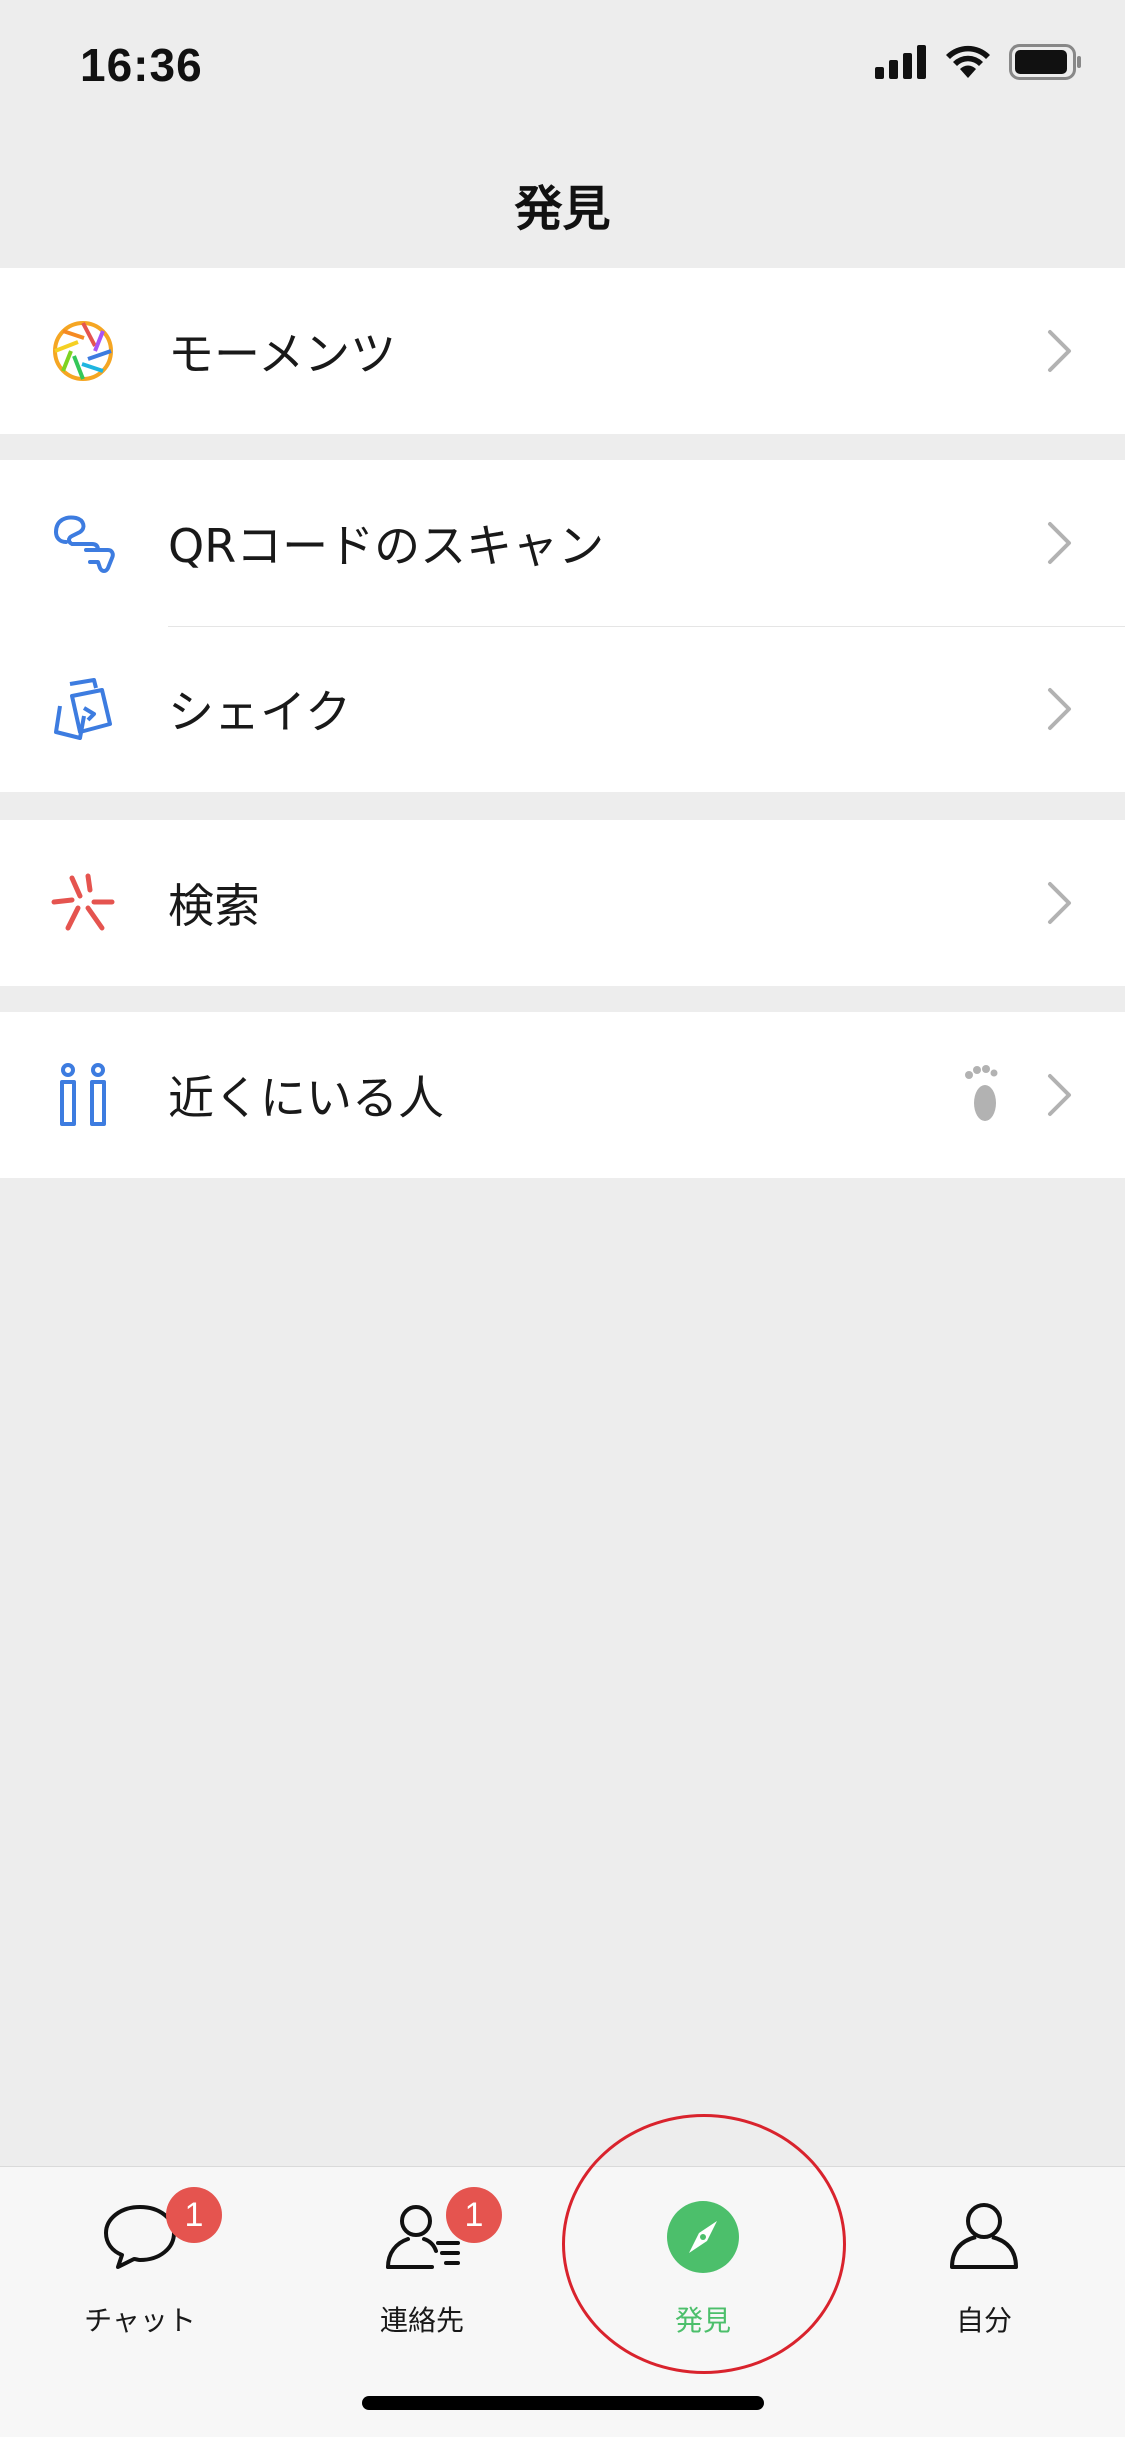 This screenshot has height=2437, width=1125. I want to click on search-sparkle-icon, so click(83, 902).